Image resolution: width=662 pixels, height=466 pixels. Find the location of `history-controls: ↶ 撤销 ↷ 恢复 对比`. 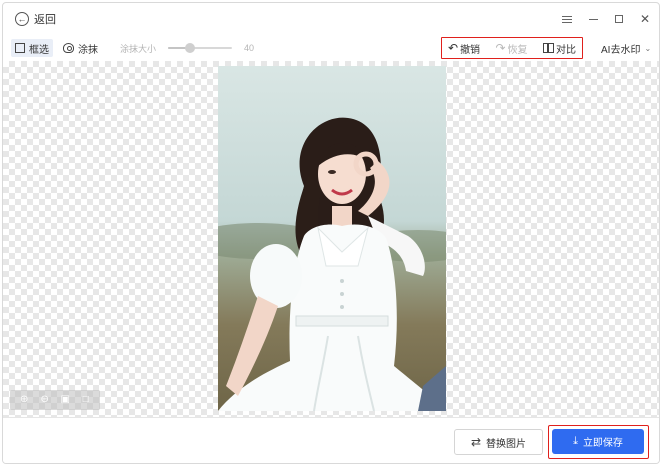

history-controls: ↶ 撤销 ↷ 恢复 对比 is located at coordinates (512, 48).